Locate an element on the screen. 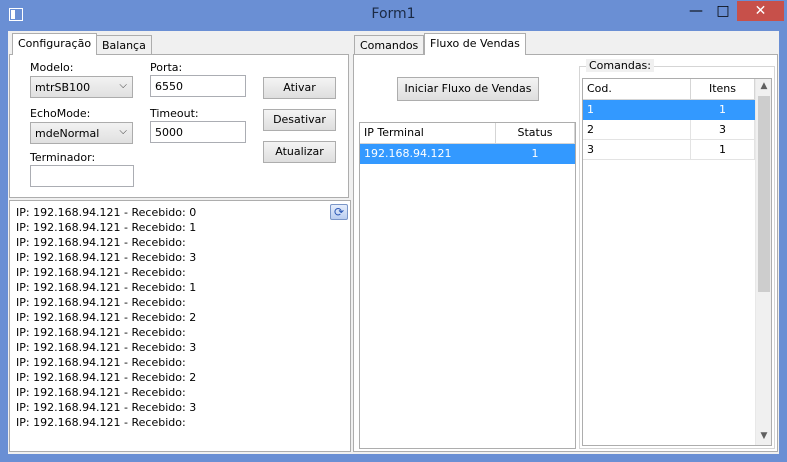 This screenshot has height=462, width=787. table-row: 3 1 is located at coordinates (669, 150).